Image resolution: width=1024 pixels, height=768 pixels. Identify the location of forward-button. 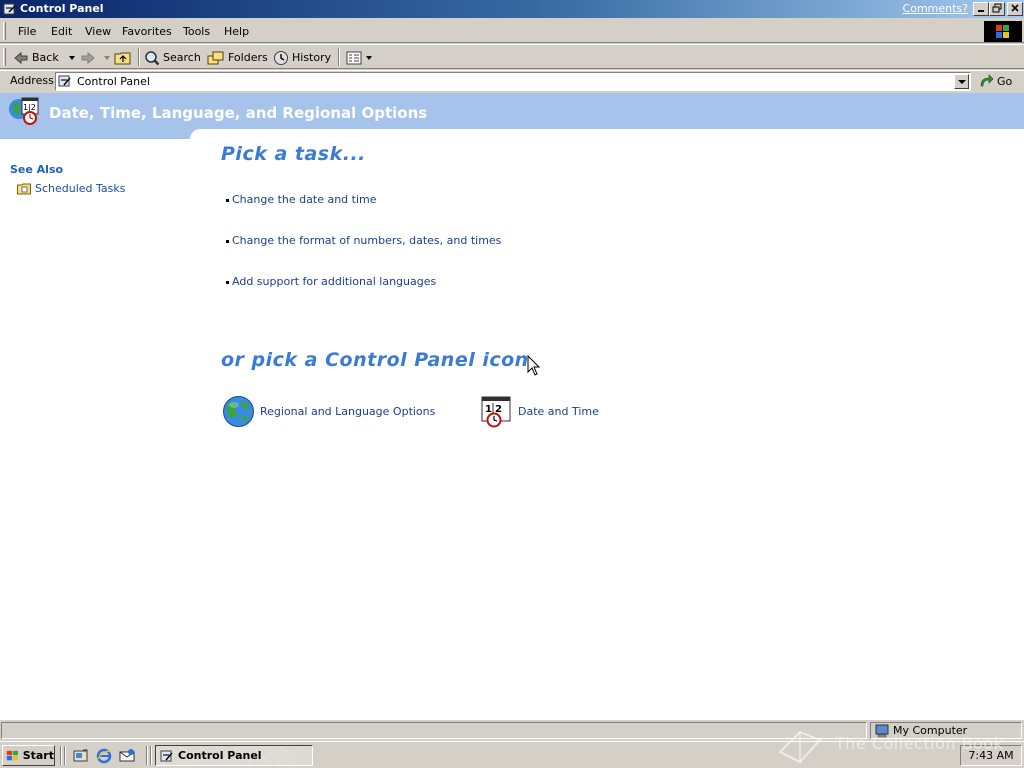
(95, 57).